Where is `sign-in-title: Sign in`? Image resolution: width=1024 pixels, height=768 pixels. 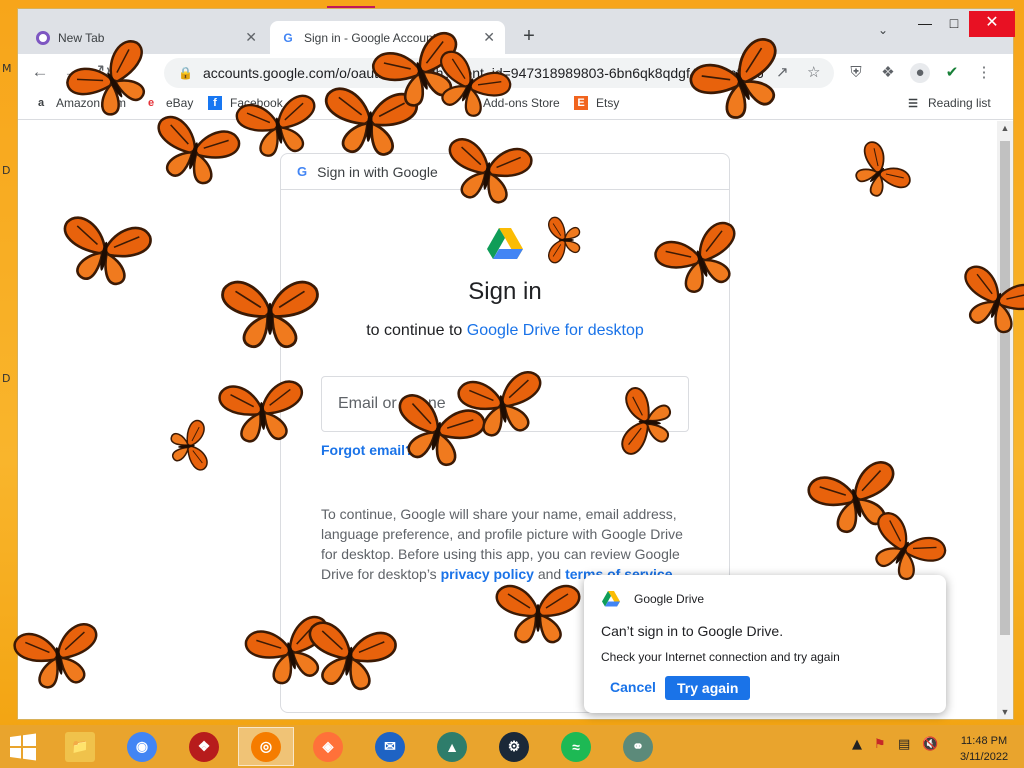
sign-in-title: Sign in is located at coordinates (505, 291).